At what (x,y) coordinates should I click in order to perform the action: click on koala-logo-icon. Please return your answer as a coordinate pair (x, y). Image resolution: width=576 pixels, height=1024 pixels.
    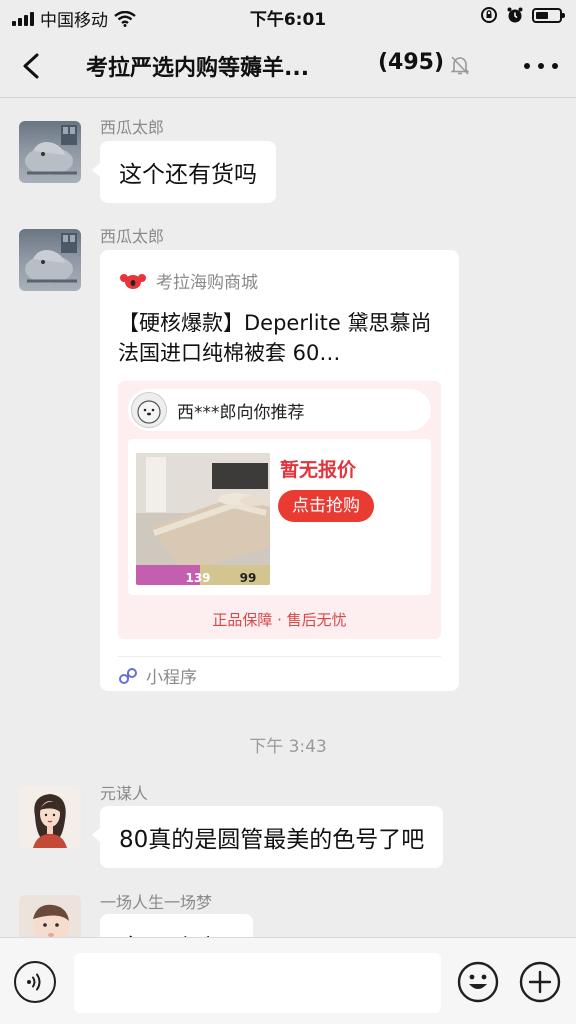
    Looking at the image, I should click on (133, 281).